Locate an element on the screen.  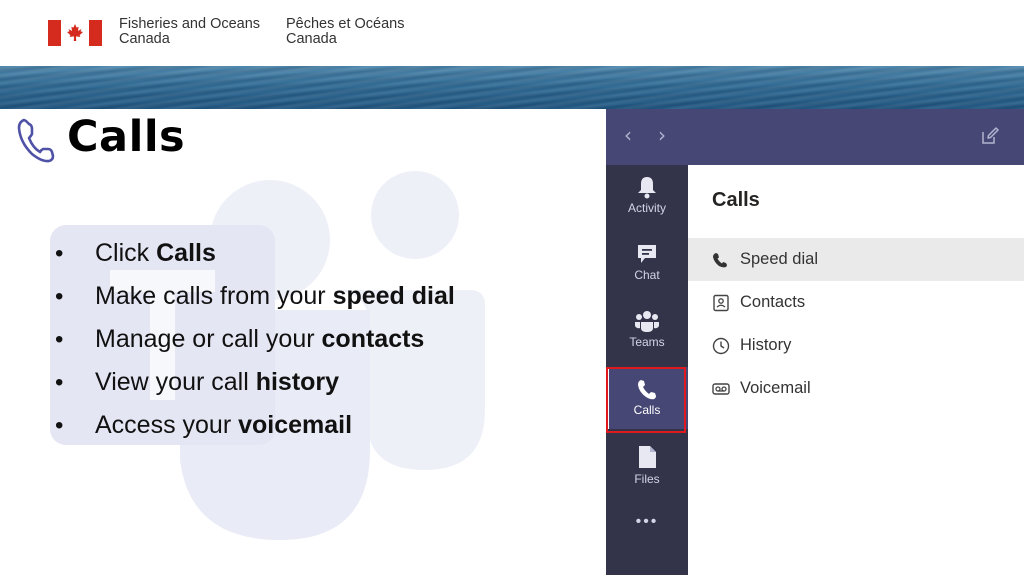
panel-item-label: Voicemail is located at coordinates (775, 388).